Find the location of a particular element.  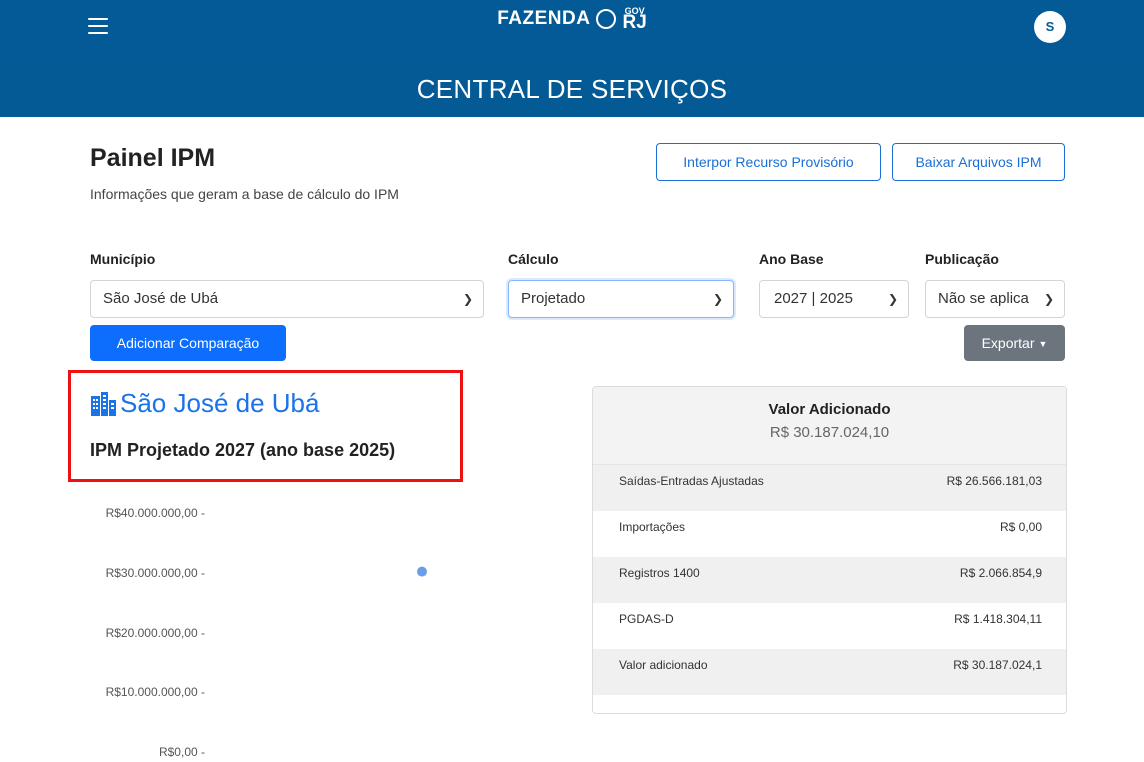

card-row: PGDAS-D R$ 1.418.304,11 is located at coordinates (829, 626).